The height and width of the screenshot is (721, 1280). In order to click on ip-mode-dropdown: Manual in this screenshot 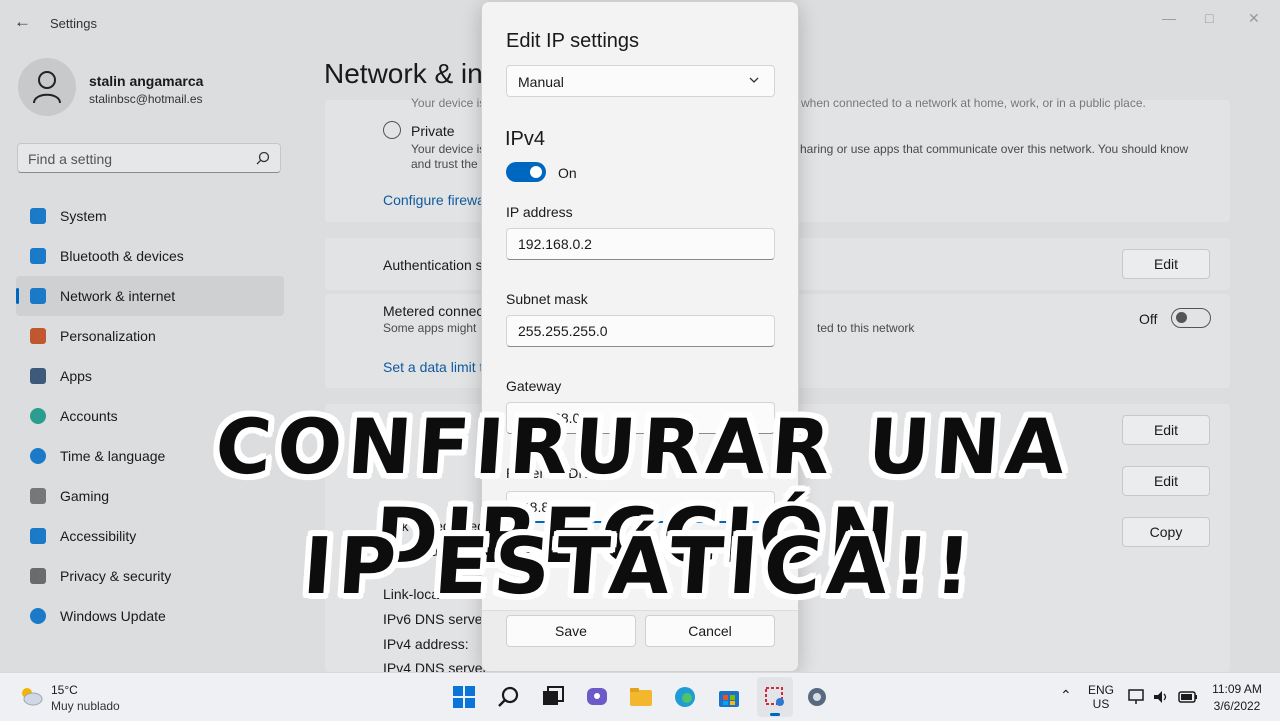, I will do `click(640, 81)`.